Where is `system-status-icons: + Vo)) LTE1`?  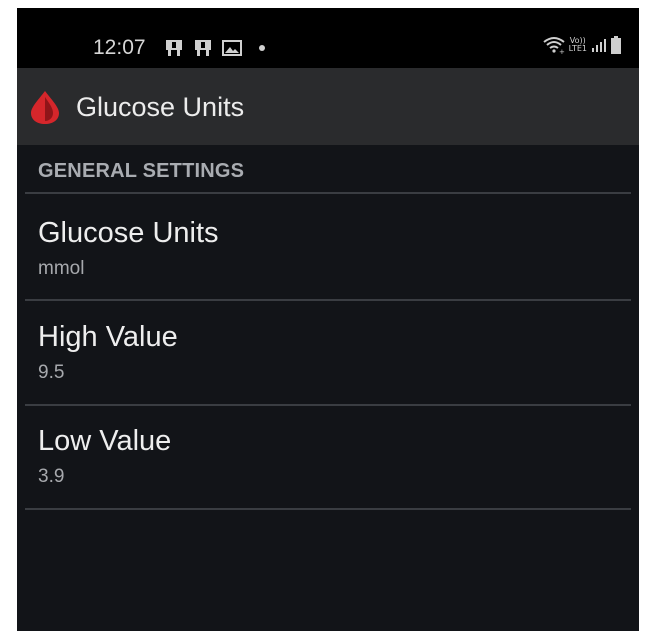
system-status-icons: + Vo)) LTE1 is located at coordinates (581, 45).